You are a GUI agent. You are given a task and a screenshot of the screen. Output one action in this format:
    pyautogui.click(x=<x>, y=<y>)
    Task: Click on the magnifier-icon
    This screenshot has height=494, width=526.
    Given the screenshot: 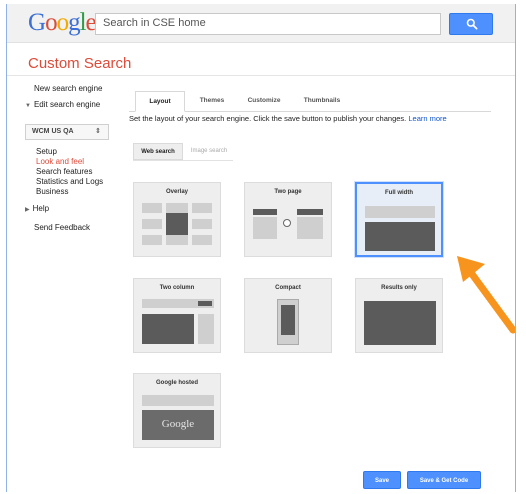 What is the action you would take?
    pyautogui.click(x=472, y=24)
    